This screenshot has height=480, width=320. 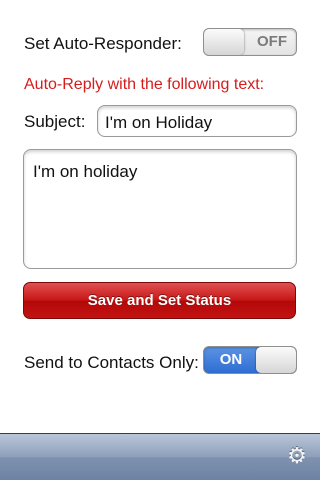 What do you see at coordinates (85, 171) in the screenshot?
I see `reply-body-text: I'm on holiday` at bounding box center [85, 171].